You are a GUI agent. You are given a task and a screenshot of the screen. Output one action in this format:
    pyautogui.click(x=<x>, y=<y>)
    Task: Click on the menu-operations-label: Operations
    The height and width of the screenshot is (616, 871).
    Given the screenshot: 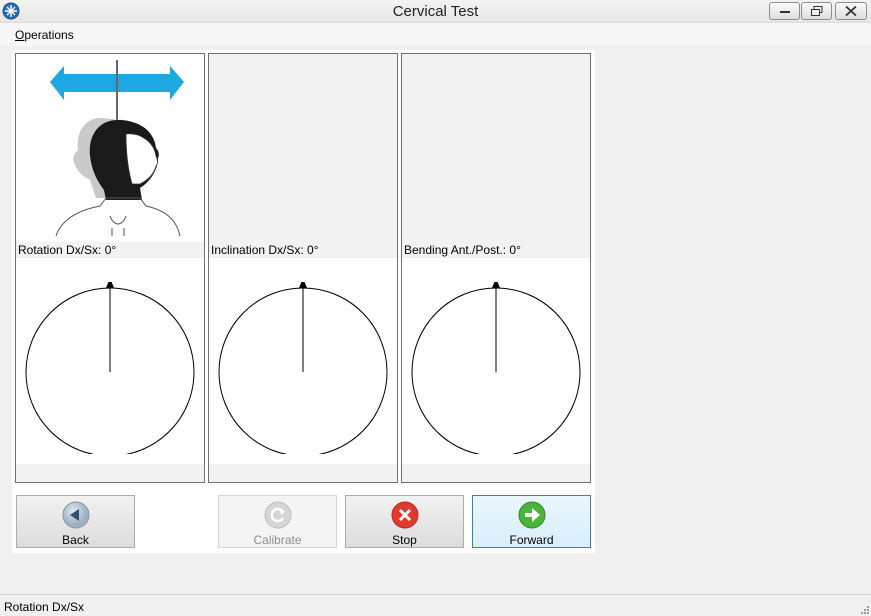 What is the action you would take?
    pyautogui.click(x=44, y=35)
    